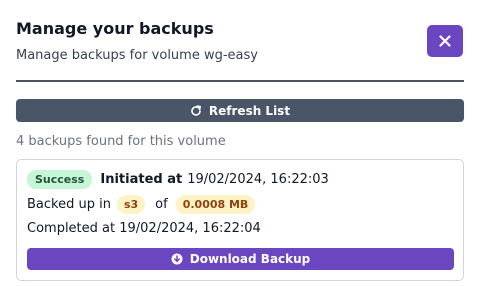  What do you see at coordinates (60, 179) in the screenshot?
I see `status-badge: Success` at bounding box center [60, 179].